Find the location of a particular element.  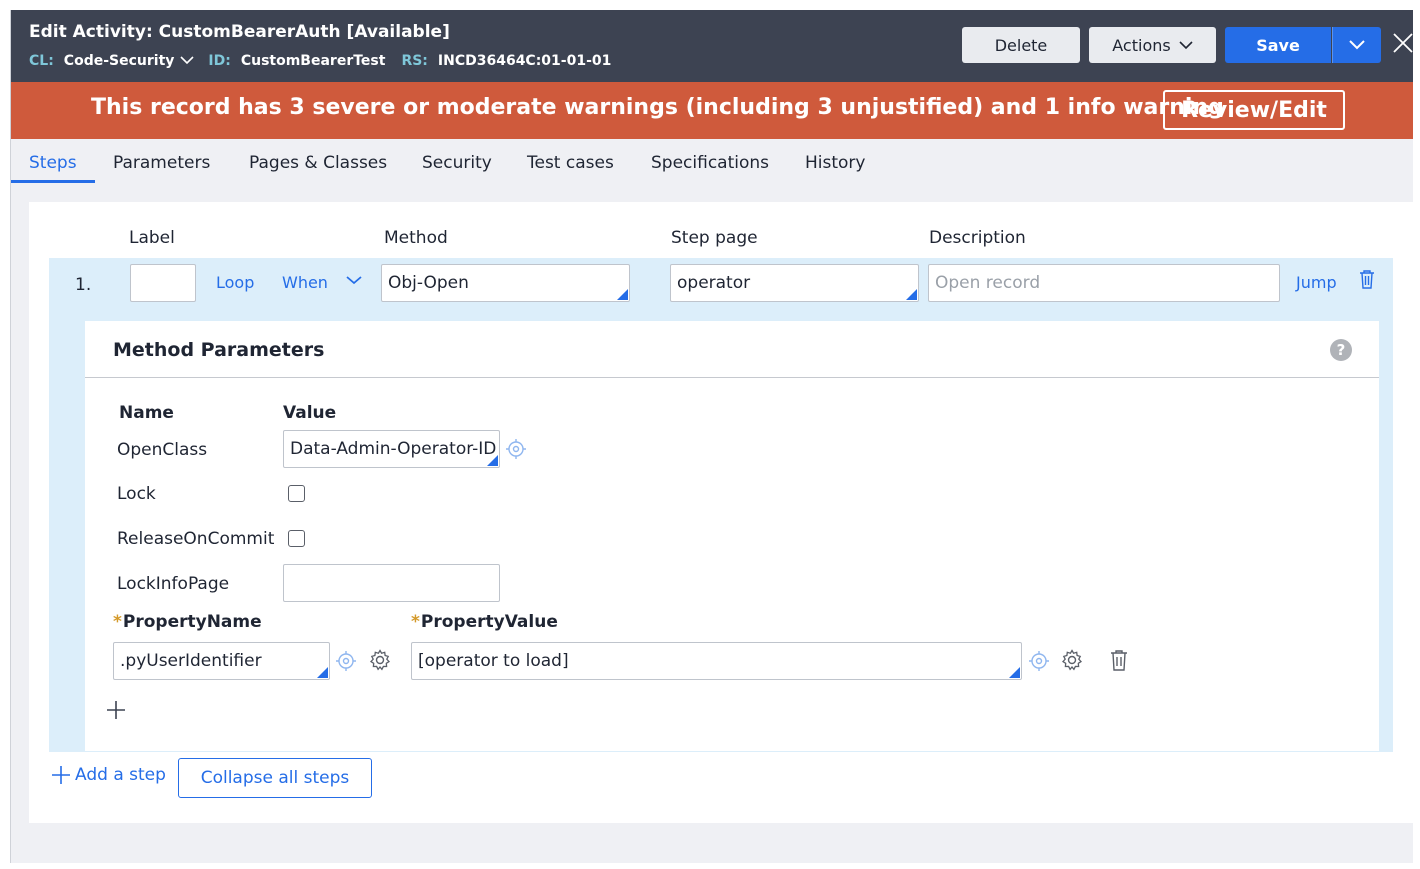

releaseoncommit-checkbox is located at coordinates (296, 538).